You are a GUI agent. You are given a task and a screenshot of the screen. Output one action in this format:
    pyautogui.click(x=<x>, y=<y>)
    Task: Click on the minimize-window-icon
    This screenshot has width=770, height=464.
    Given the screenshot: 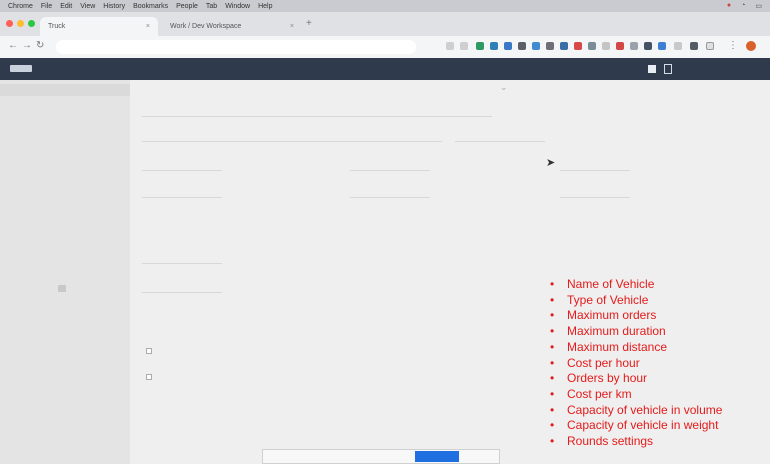 What is the action you would take?
    pyautogui.click(x=20, y=23)
    